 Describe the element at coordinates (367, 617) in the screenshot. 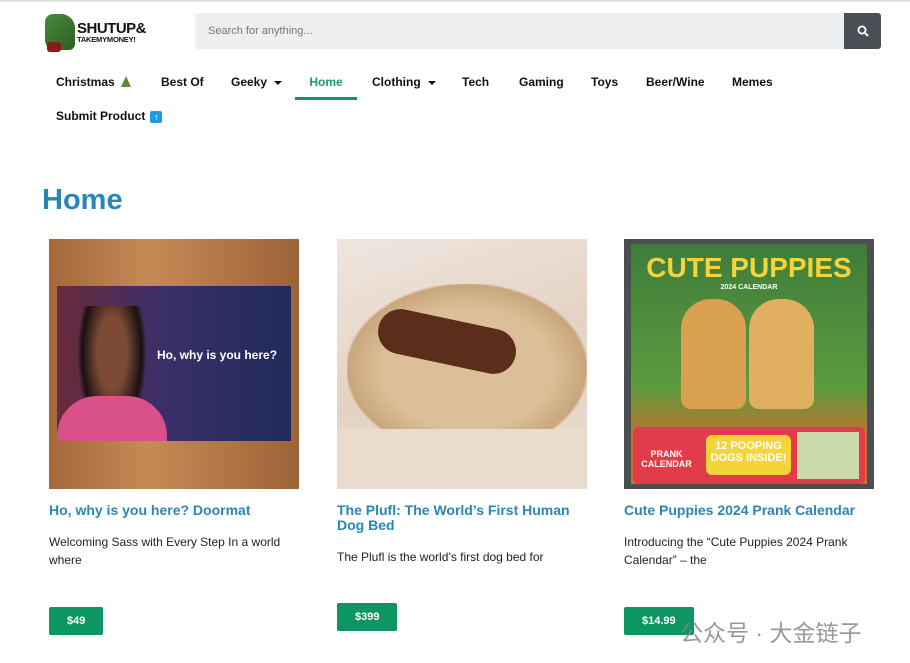

I see `price-button: $399` at that location.